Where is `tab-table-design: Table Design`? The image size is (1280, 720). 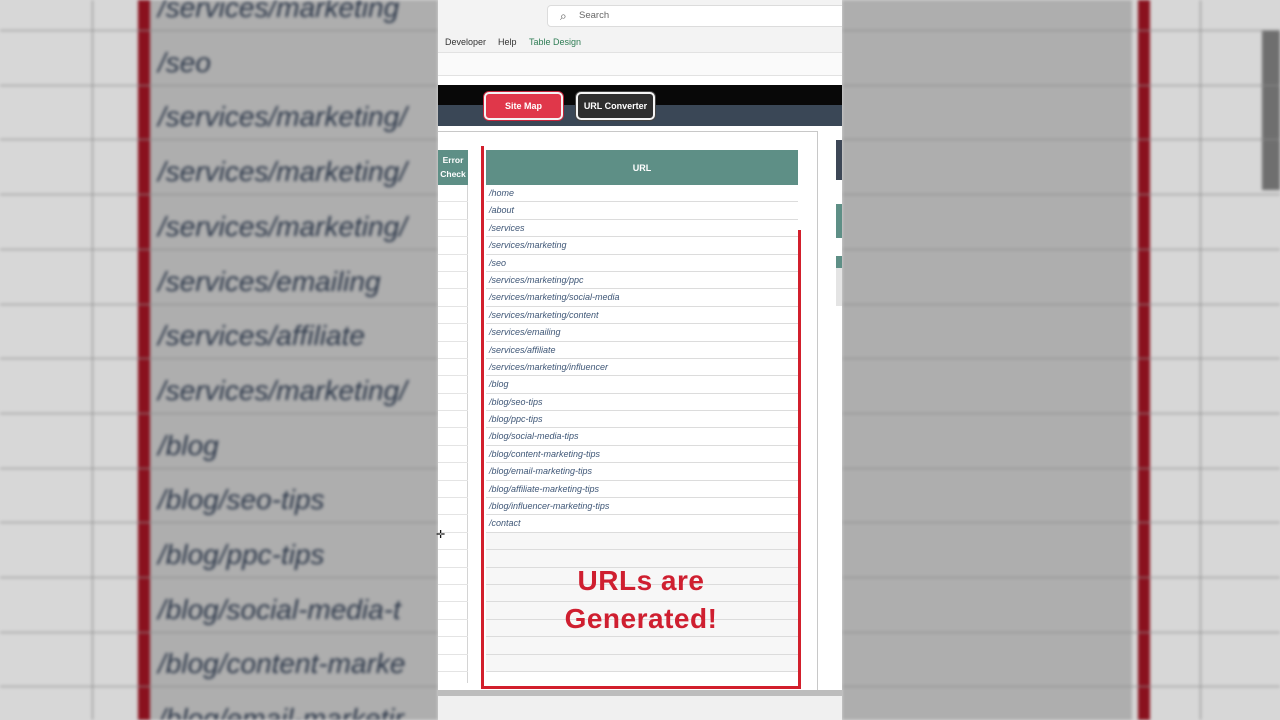 tab-table-design: Table Design is located at coordinates (555, 42).